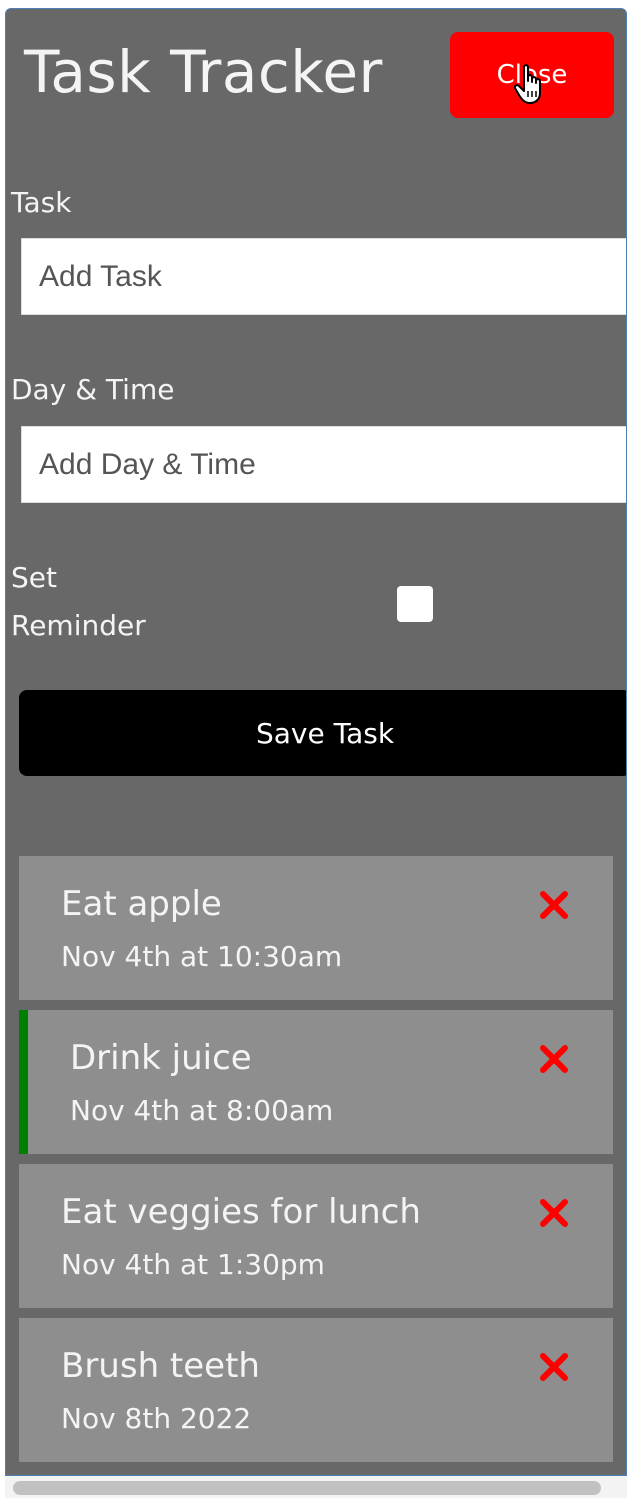  What do you see at coordinates (41, 202) in the screenshot?
I see `task-label: Task` at bounding box center [41, 202].